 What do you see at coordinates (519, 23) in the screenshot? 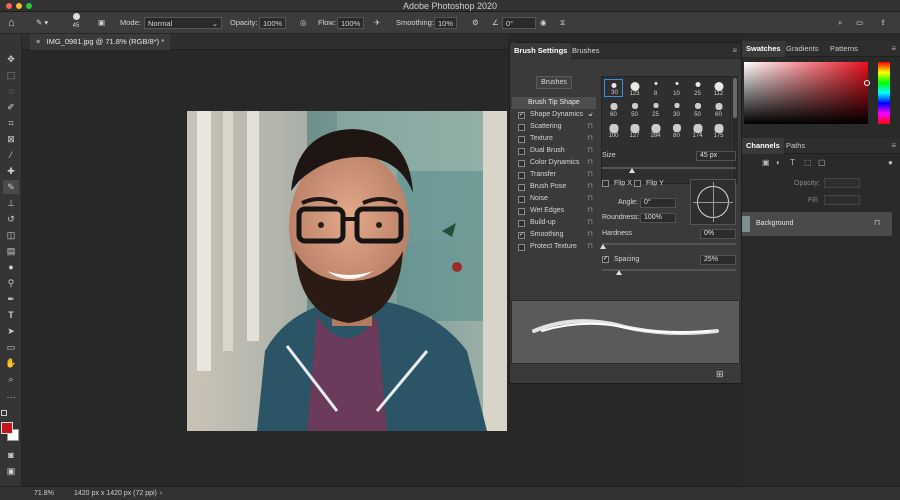
I see `angle-field: 0°` at bounding box center [519, 23].